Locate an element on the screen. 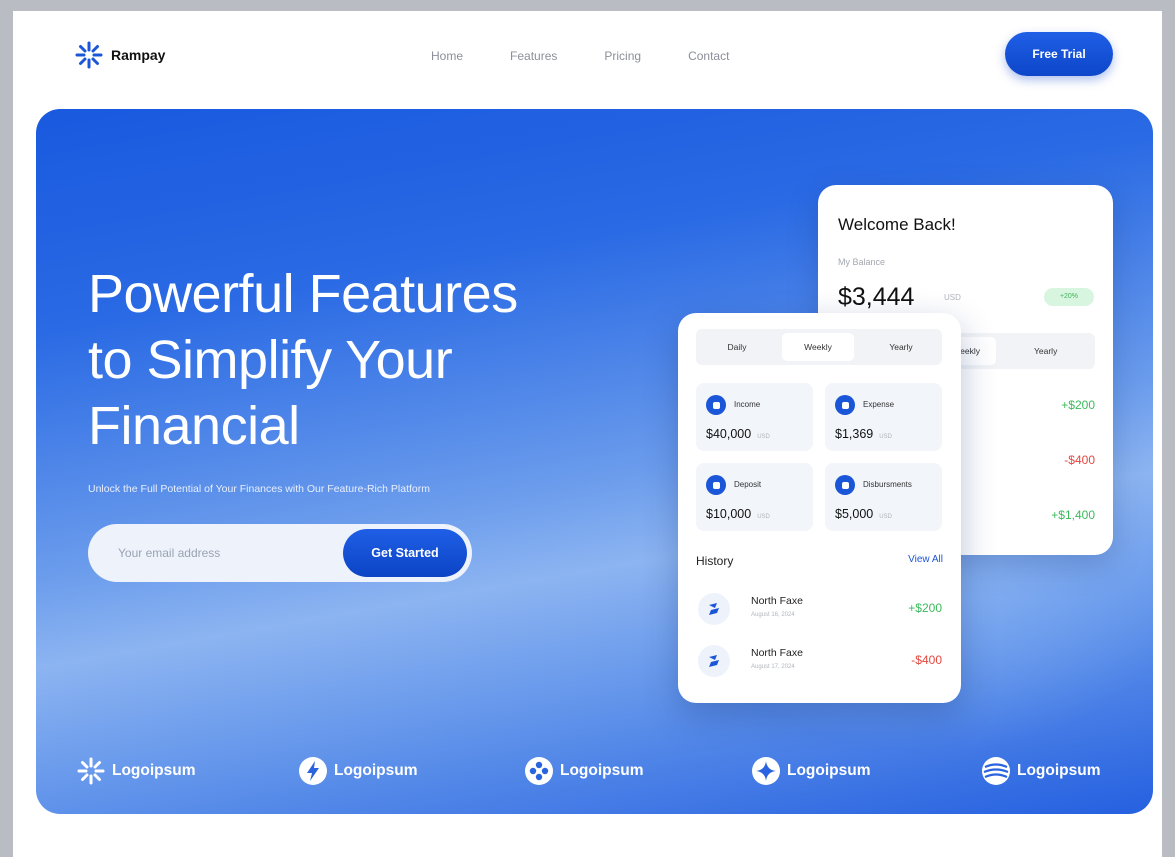  tab-weekly: Weekly is located at coordinates (818, 347).